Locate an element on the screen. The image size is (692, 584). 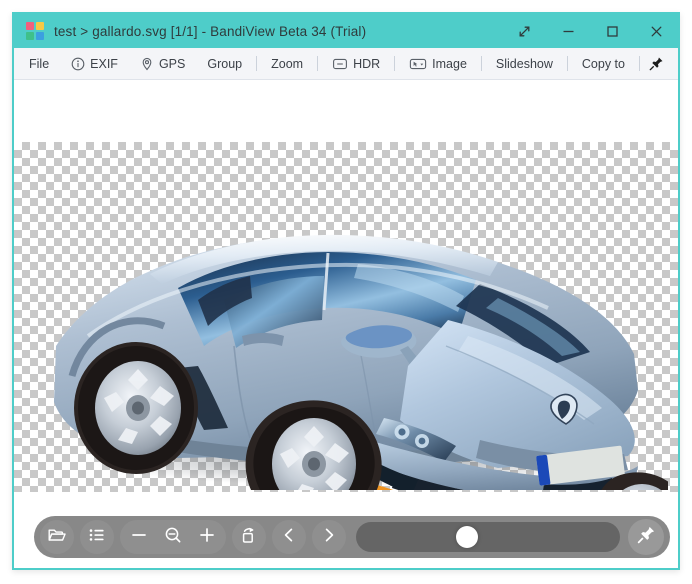
minus-icon is located at coordinates (139, 537).